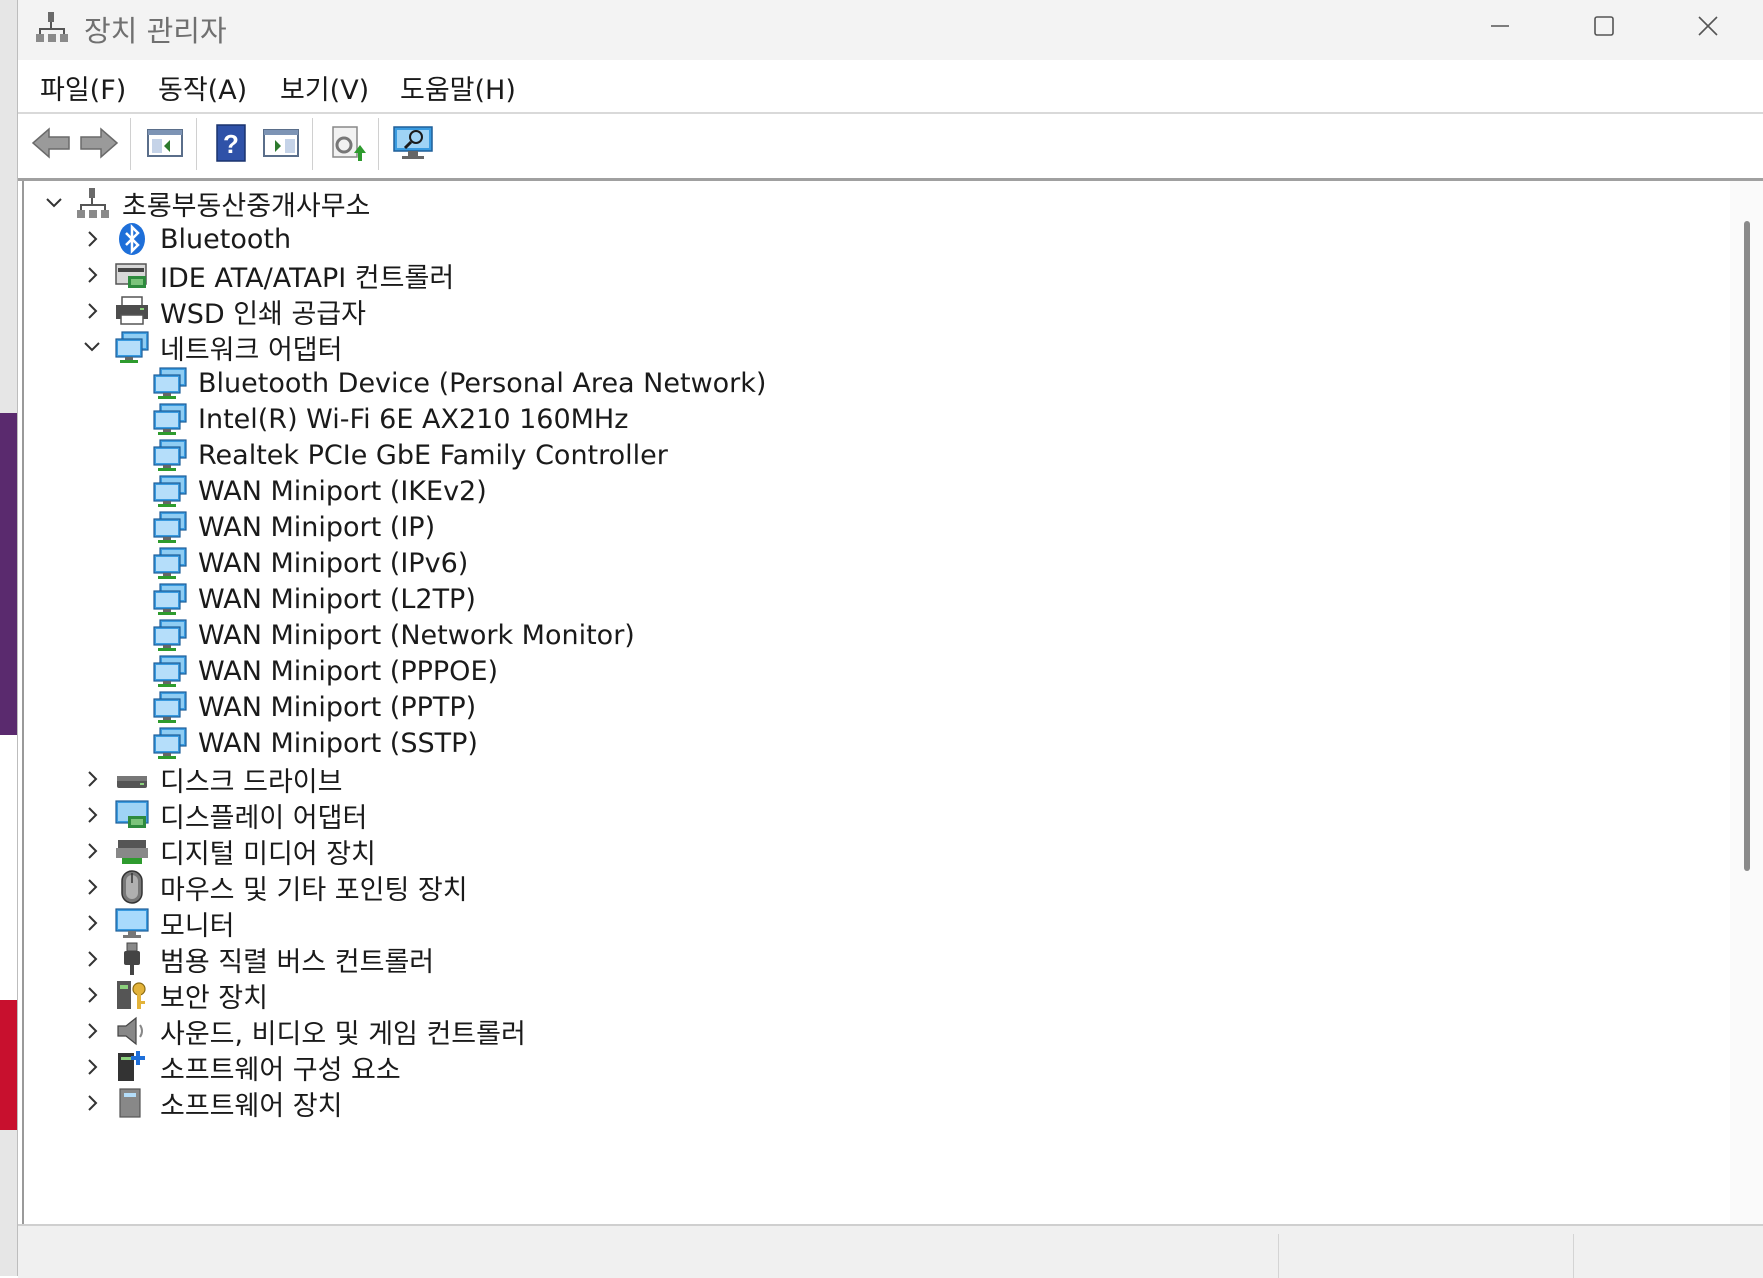 The width and height of the screenshot is (1763, 1278). Describe the element at coordinates (214, 998) in the screenshot. I see `tree-item-label: 보안 장치` at that location.